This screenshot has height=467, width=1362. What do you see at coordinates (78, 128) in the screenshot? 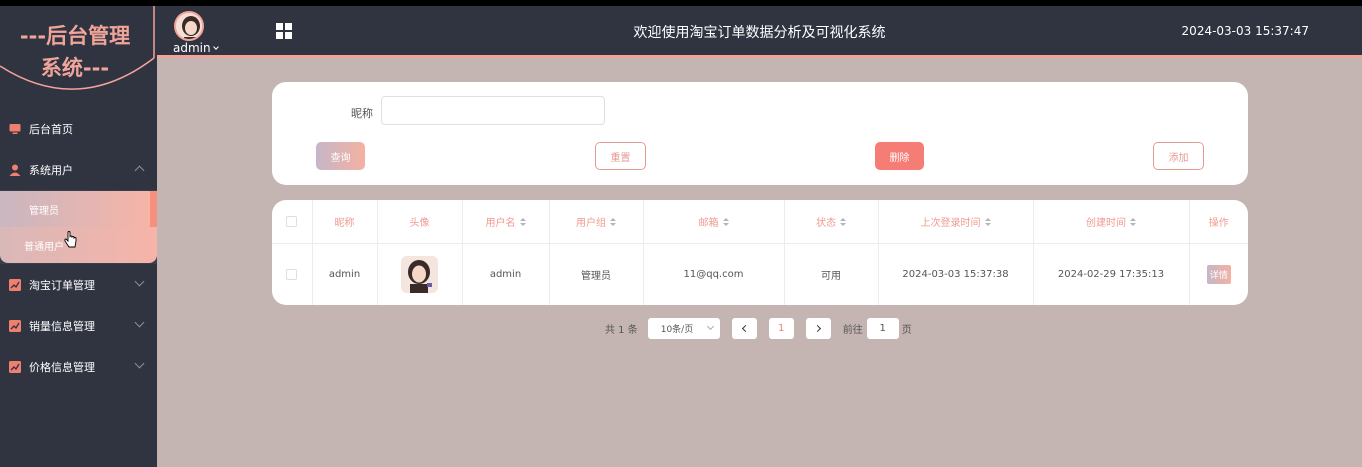
I see `sidebar-item-home: 后台首页` at bounding box center [78, 128].